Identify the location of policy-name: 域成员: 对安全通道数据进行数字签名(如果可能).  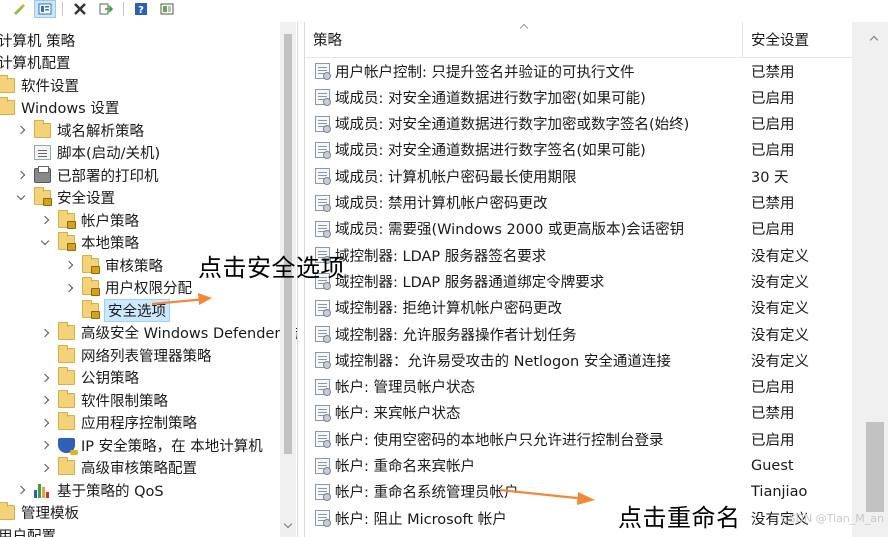
(490, 151).